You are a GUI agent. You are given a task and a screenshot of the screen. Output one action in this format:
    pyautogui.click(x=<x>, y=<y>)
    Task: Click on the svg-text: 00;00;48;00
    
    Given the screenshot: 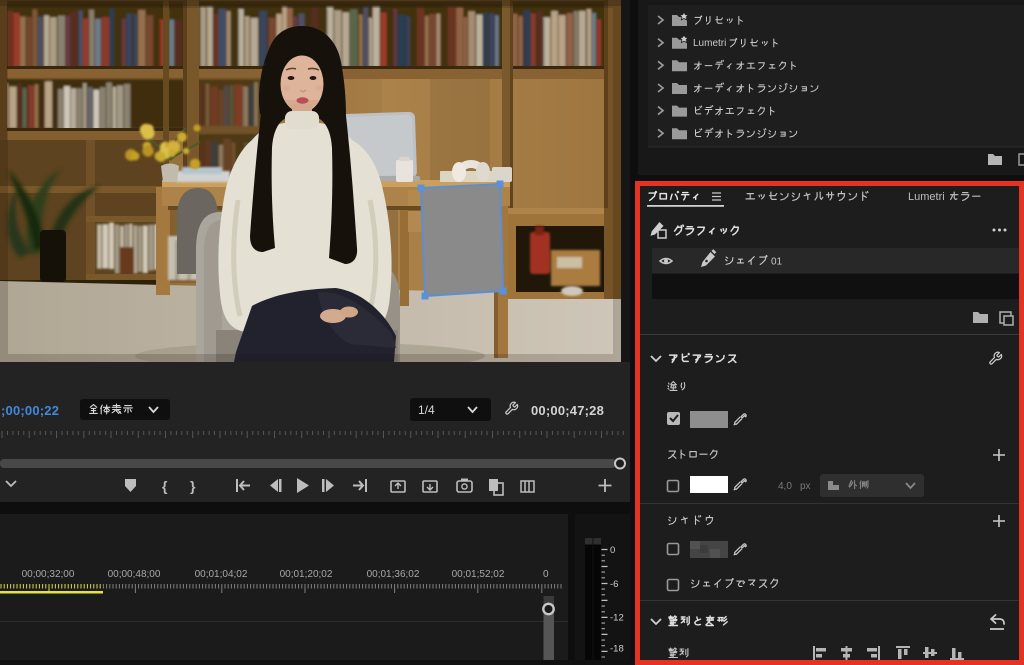 What is the action you would take?
    pyautogui.click(x=134, y=574)
    